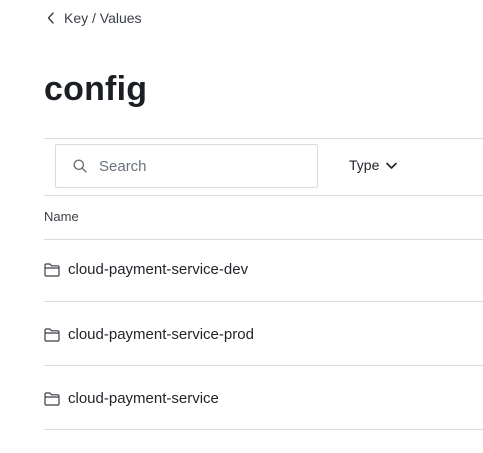 The height and width of the screenshot is (453, 483). What do you see at coordinates (51, 18) in the screenshot?
I see `chevron-left-icon` at bounding box center [51, 18].